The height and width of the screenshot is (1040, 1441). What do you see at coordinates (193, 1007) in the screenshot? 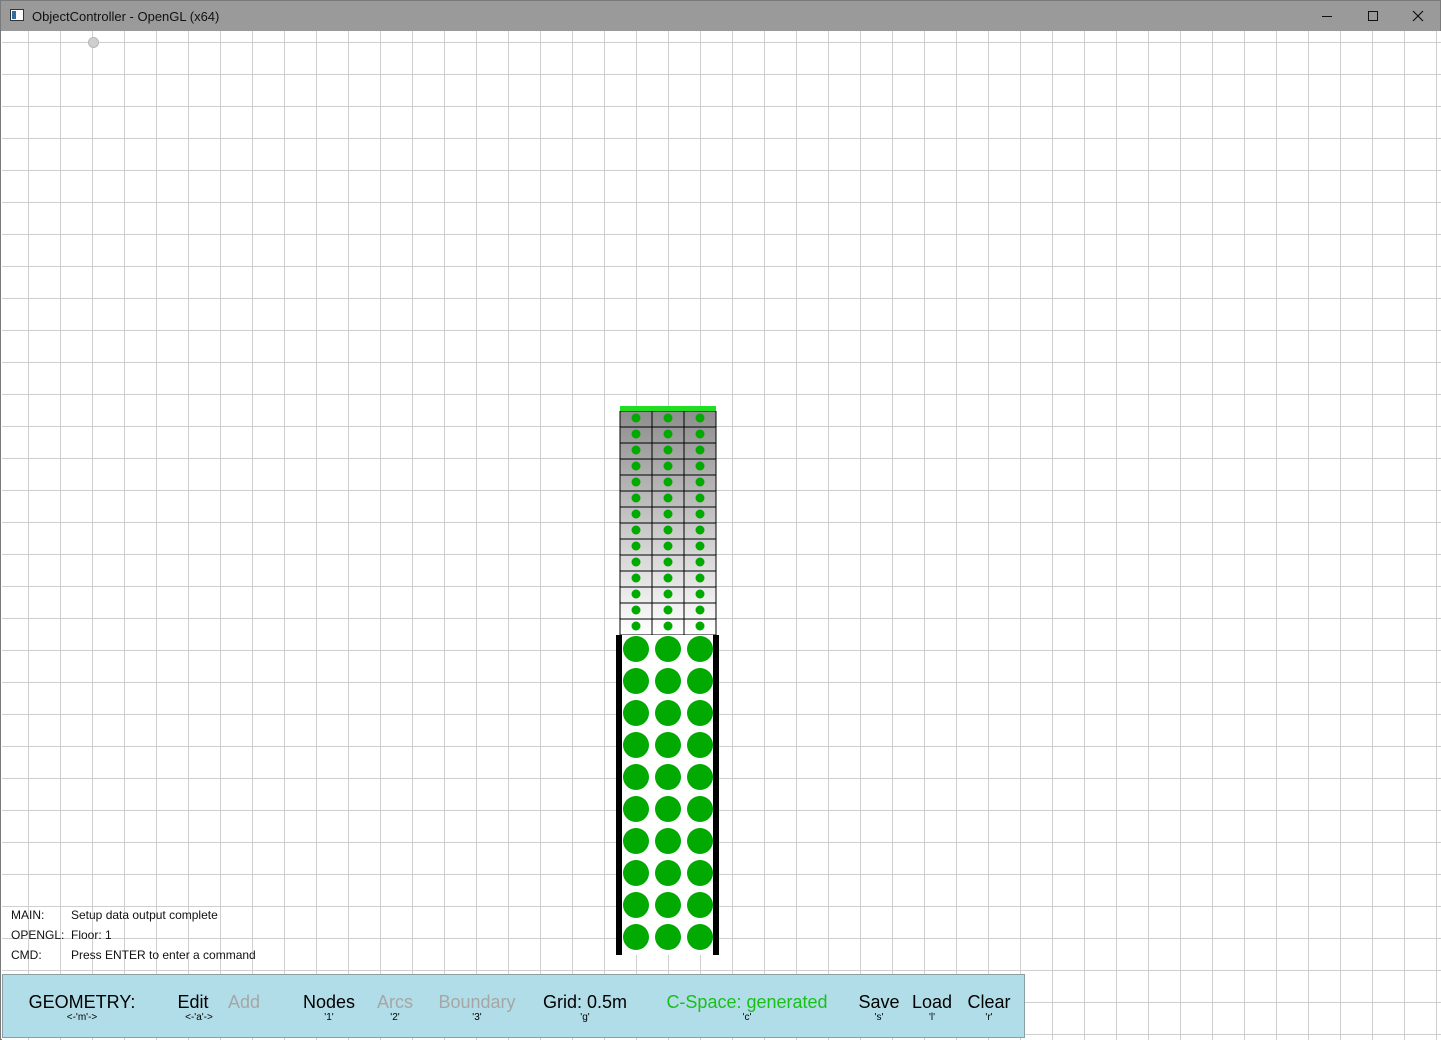
I see `edit-button: Edit <-'a'->` at bounding box center [193, 1007].